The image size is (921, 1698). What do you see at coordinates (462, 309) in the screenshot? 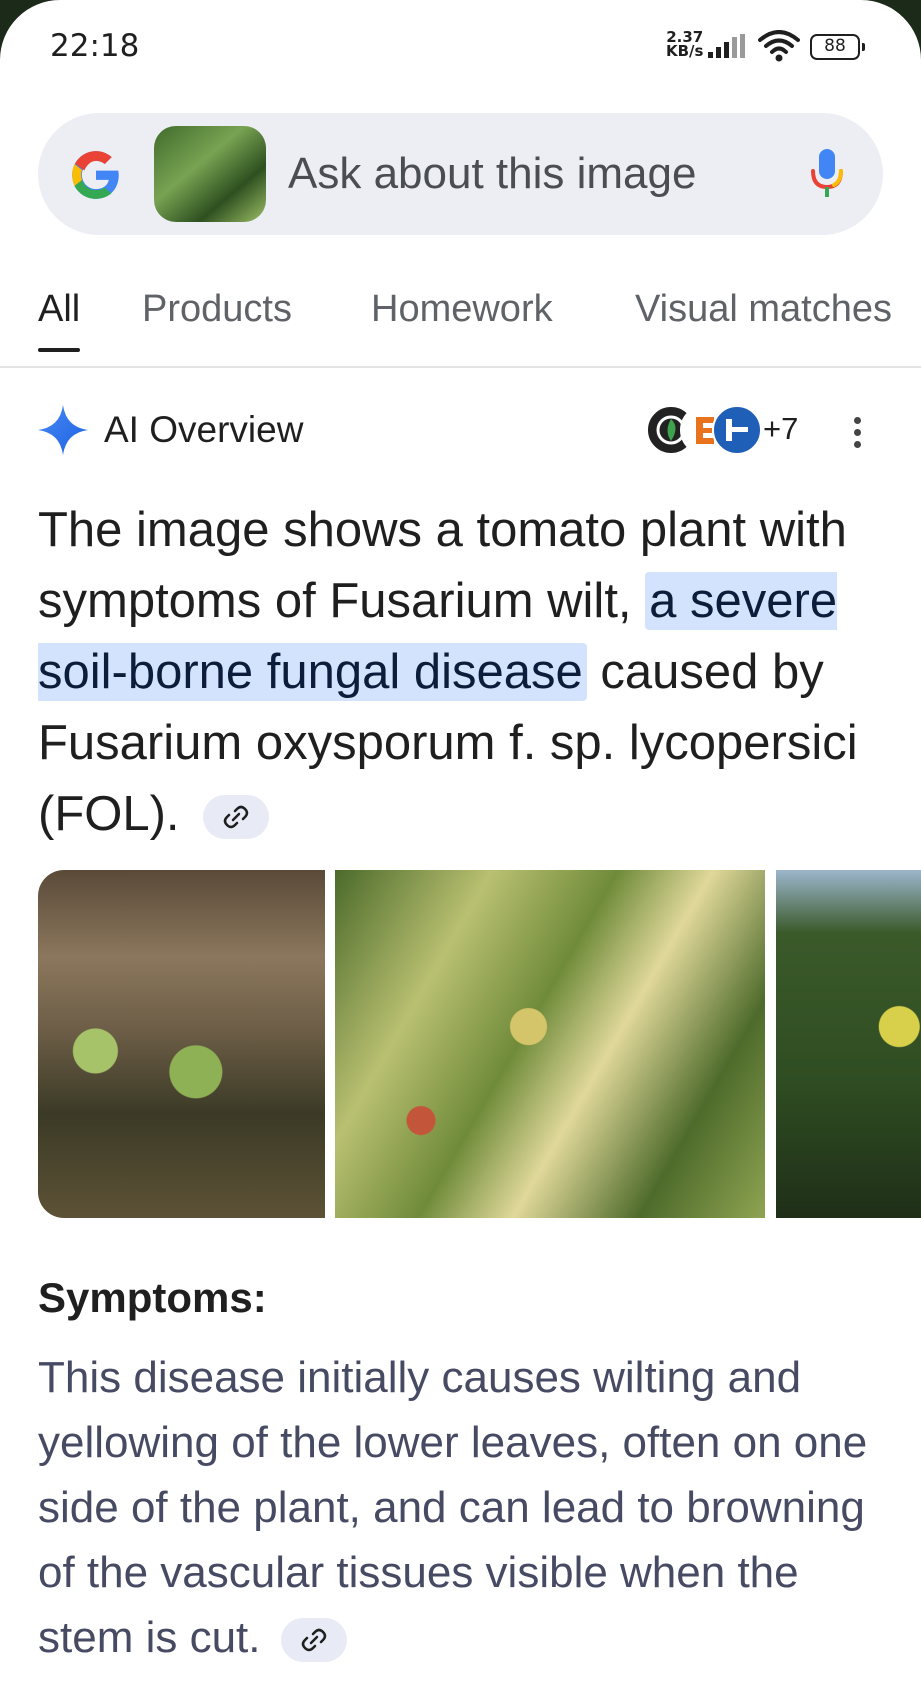
I see `tab-homework: Homework` at bounding box center [462, 309].